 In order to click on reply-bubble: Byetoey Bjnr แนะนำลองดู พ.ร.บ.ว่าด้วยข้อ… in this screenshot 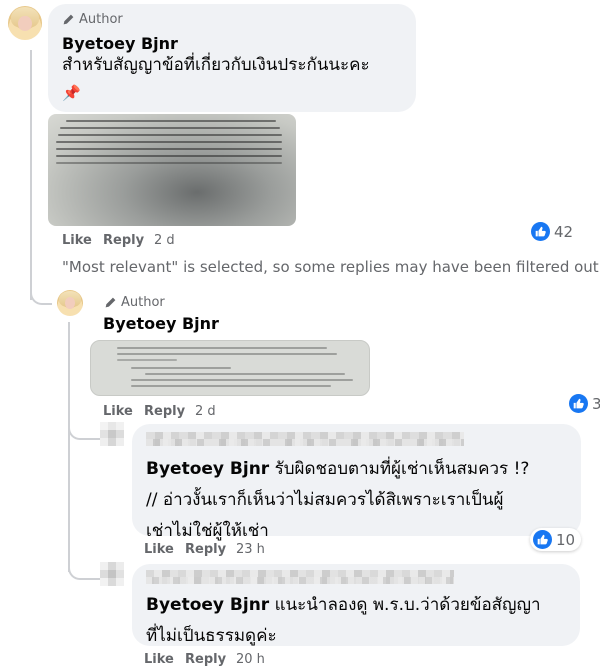, I will do `click(356, 605)`.